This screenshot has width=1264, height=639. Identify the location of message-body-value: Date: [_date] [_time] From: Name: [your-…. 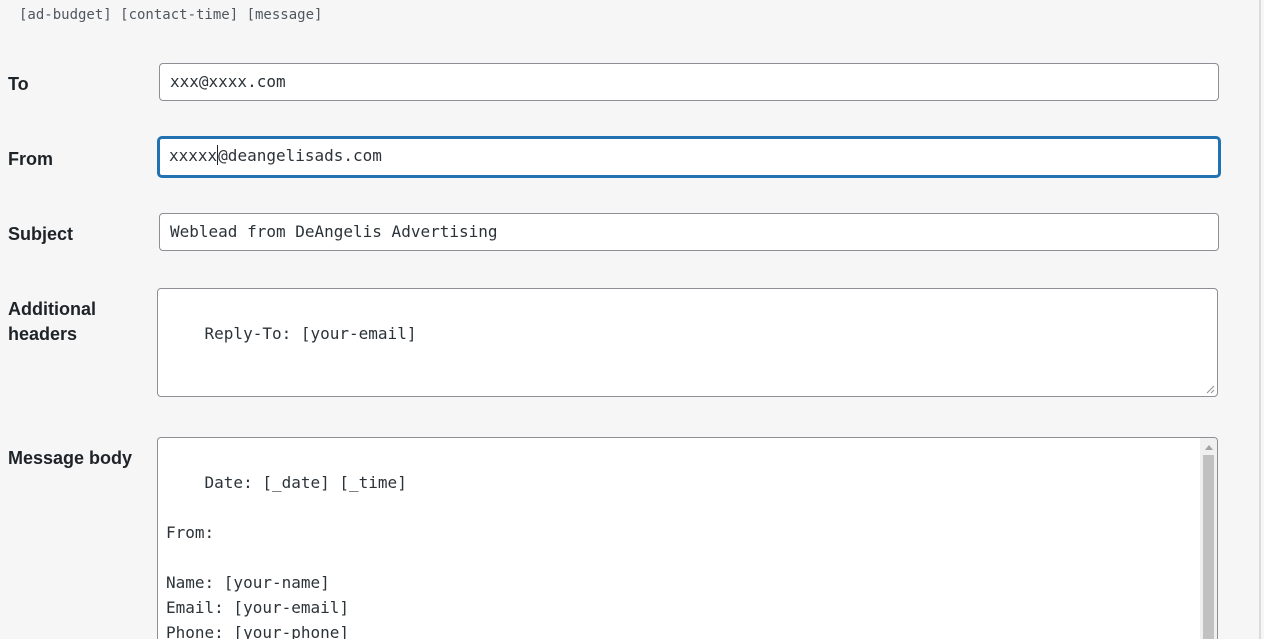
(286, 556).